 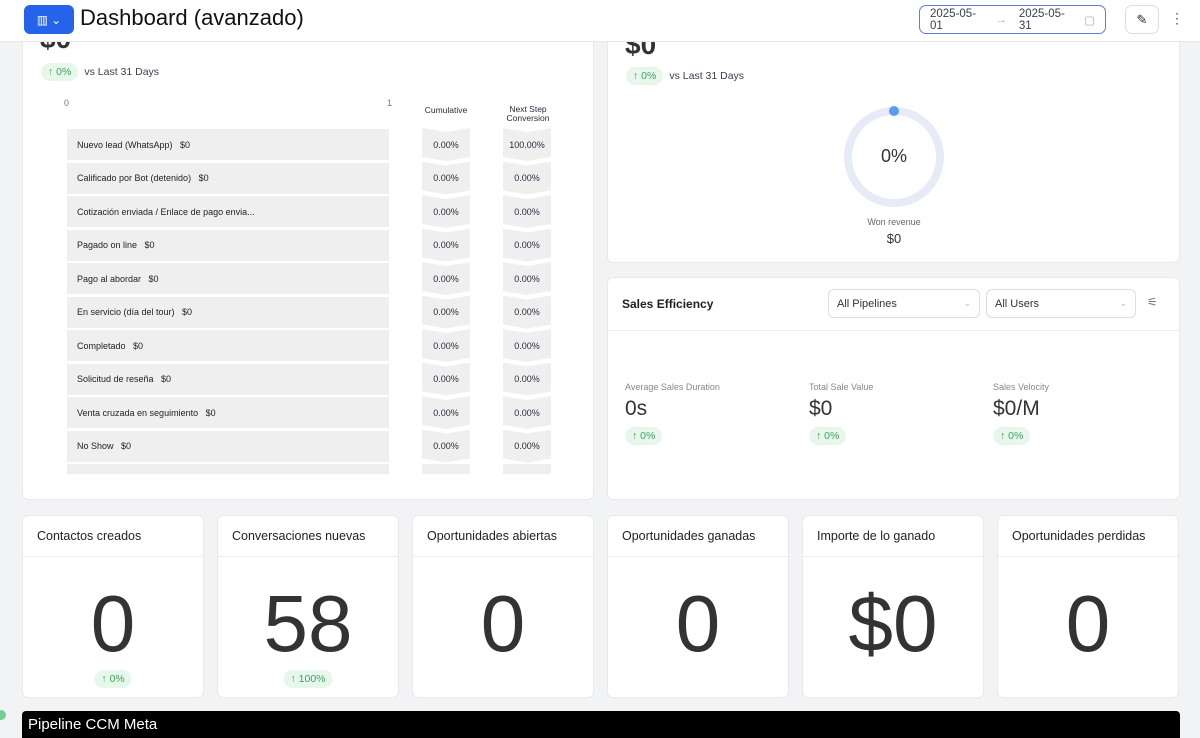 What do you see at coordinates (821, 408) in the screenshot?
I see `metric-value: $0` at bounding box center [821, 408].